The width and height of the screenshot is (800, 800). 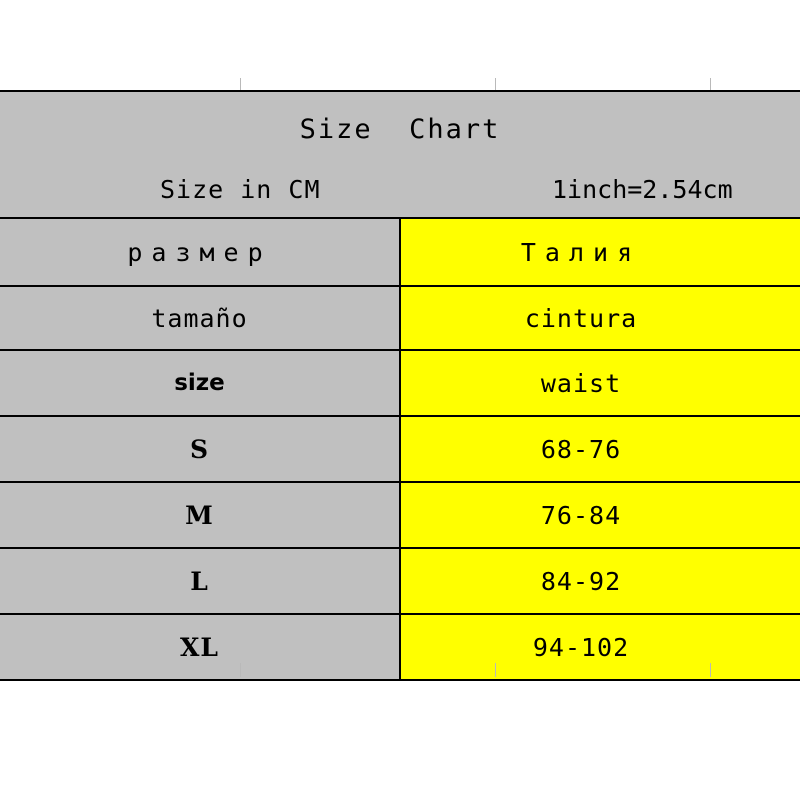 I want to click on size-value: M, so click(x=199, y=515).